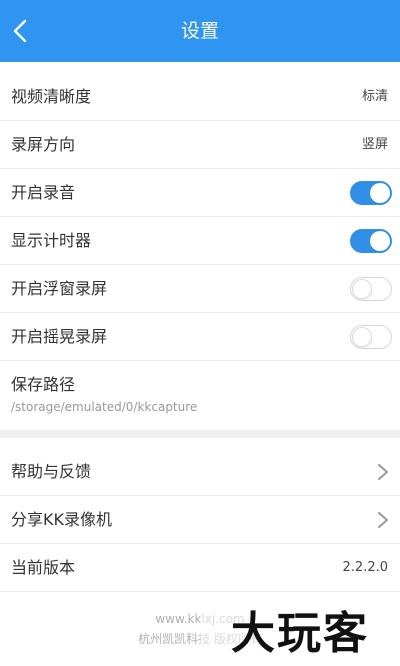  What do you see at coordinates (200, 289) in the screenshot?
I see `setting-row-floating-window: 开启浮窗录屏` at bounding box center [200, 289].